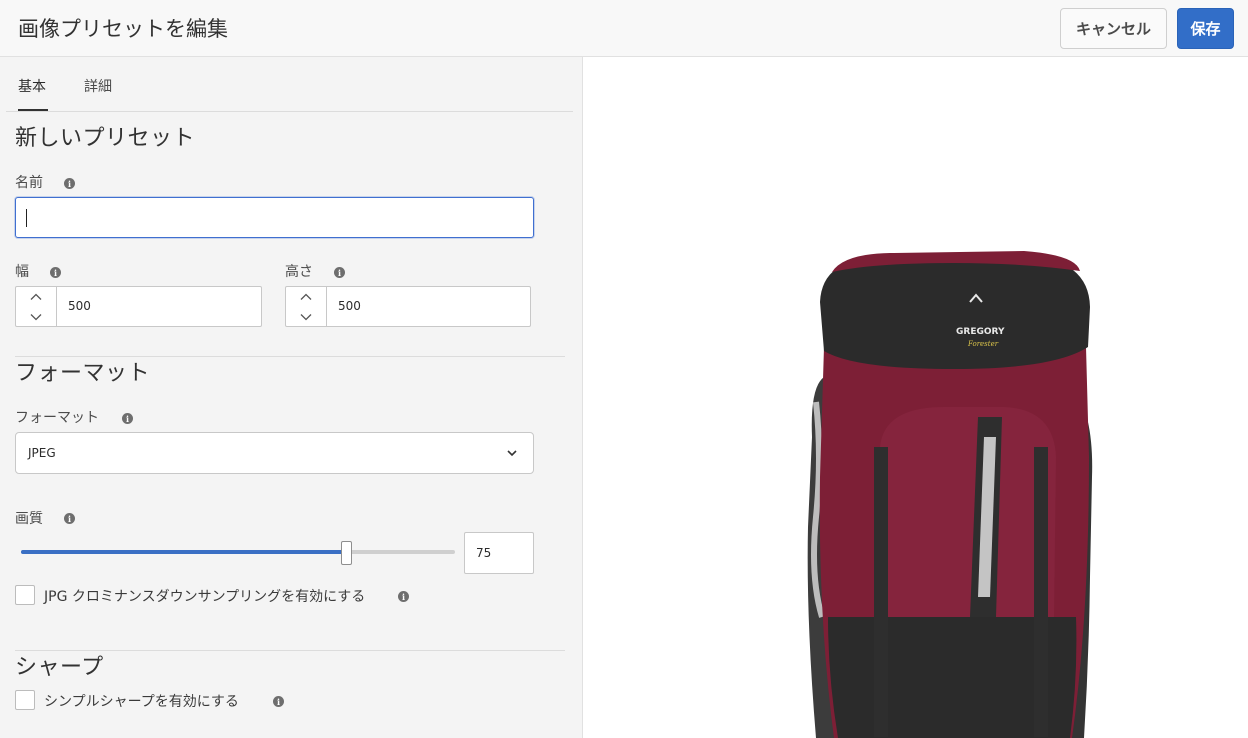 The width and height of the screenshot is (1248, 738). Describe the element at coordinates (184, 552) in the screenshot. I see `quality-slider-fill` at that location.